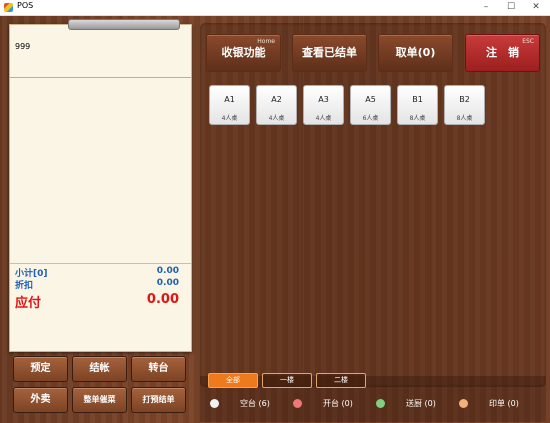 This screenshot has height=423, width=550. I want to click on discount-value: 0.00, so click(167, 283).